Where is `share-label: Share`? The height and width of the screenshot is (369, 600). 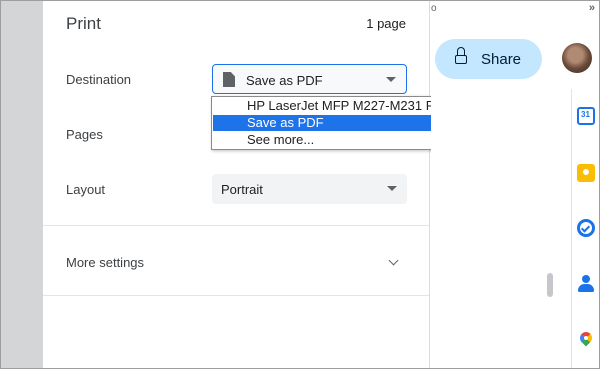
share-label: Share is located at coordinates (501, 59).